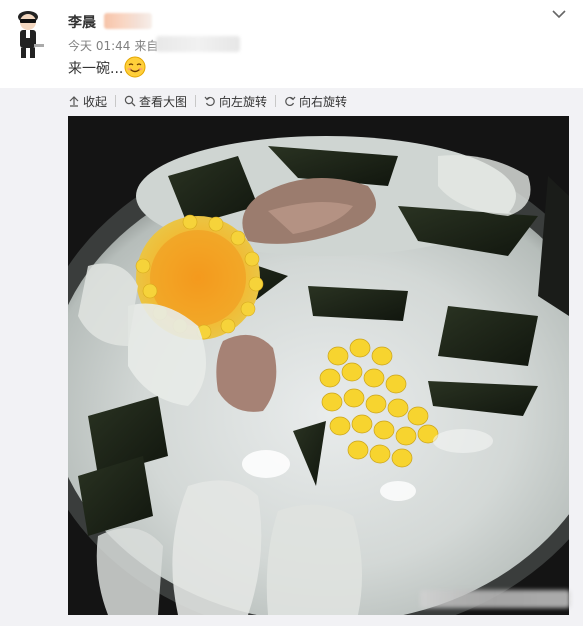  I want to click on collapse-label: 收起, so click(95, 101).